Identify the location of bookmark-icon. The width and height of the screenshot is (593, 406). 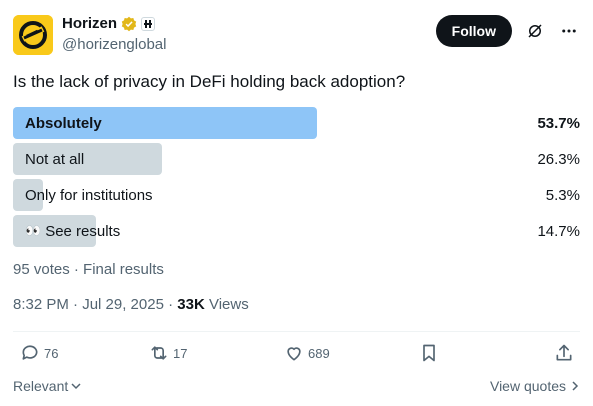
(429, 353).